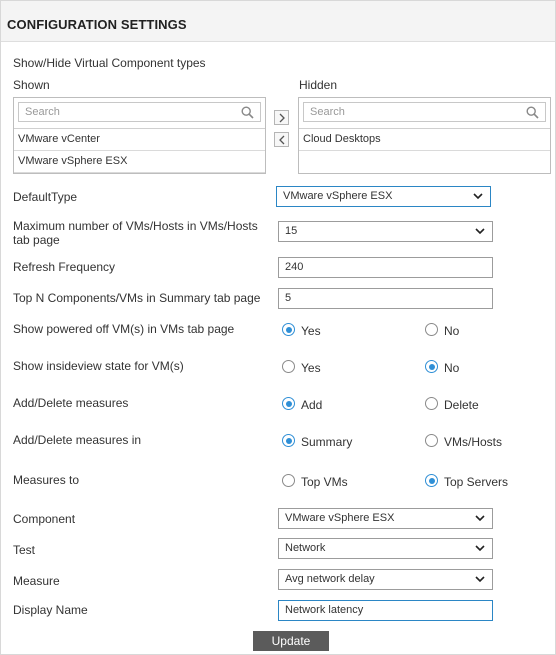 The width and height of the screenshot is (556, 655). I want to click on measure-select: Avg network delay, so click(385, 579).